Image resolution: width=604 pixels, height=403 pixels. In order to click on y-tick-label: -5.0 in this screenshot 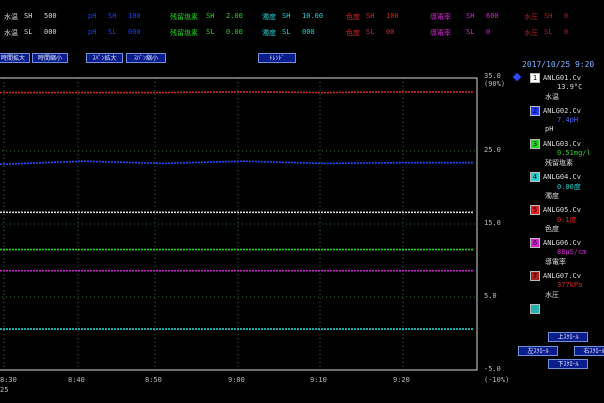, I will do `click(492, 369)`.